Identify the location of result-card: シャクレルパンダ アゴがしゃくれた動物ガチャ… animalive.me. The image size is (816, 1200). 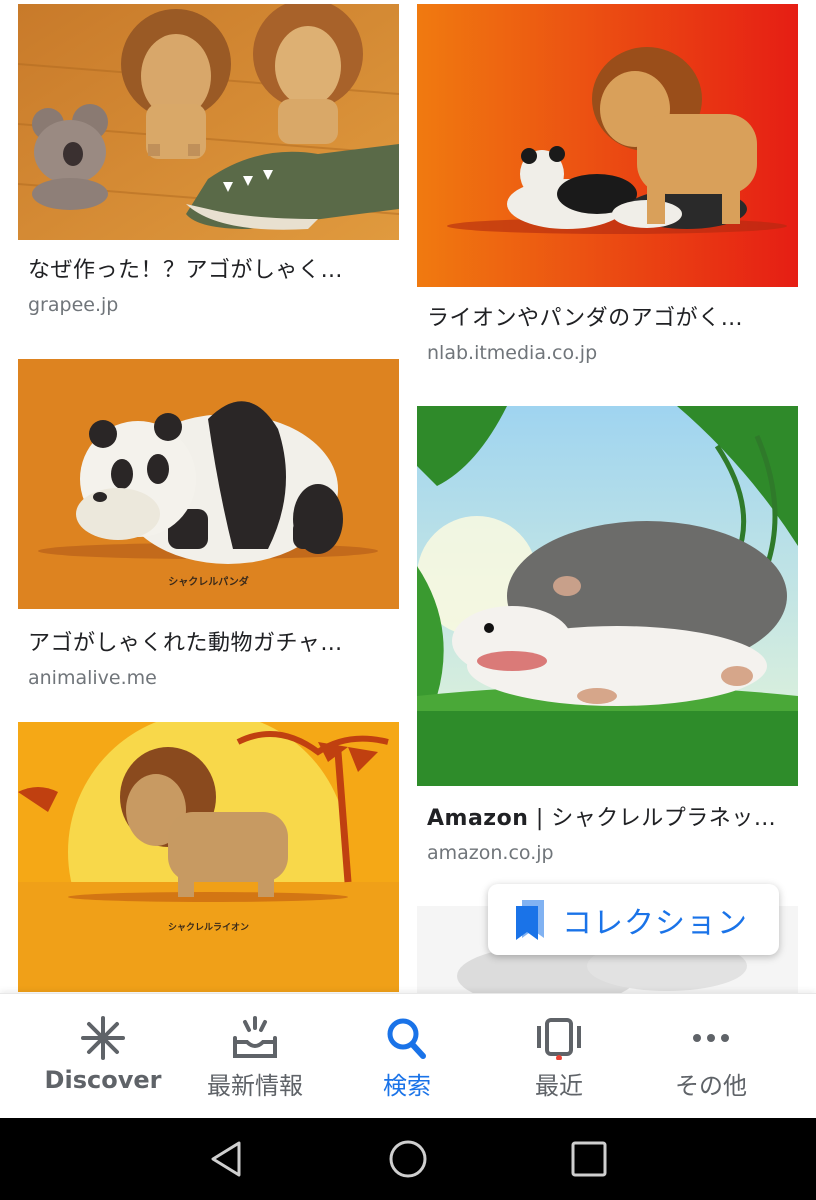
(208, 543).